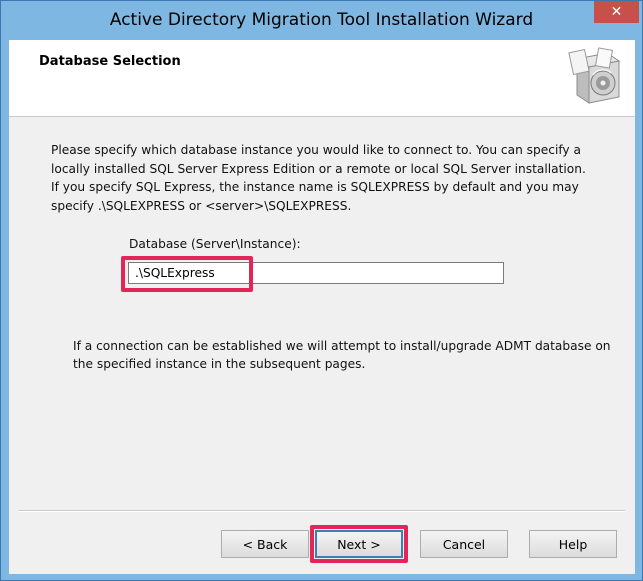  Describe the element at coordinates (359, 544) in the screenshot. I see `next-button: Next >` at that location.